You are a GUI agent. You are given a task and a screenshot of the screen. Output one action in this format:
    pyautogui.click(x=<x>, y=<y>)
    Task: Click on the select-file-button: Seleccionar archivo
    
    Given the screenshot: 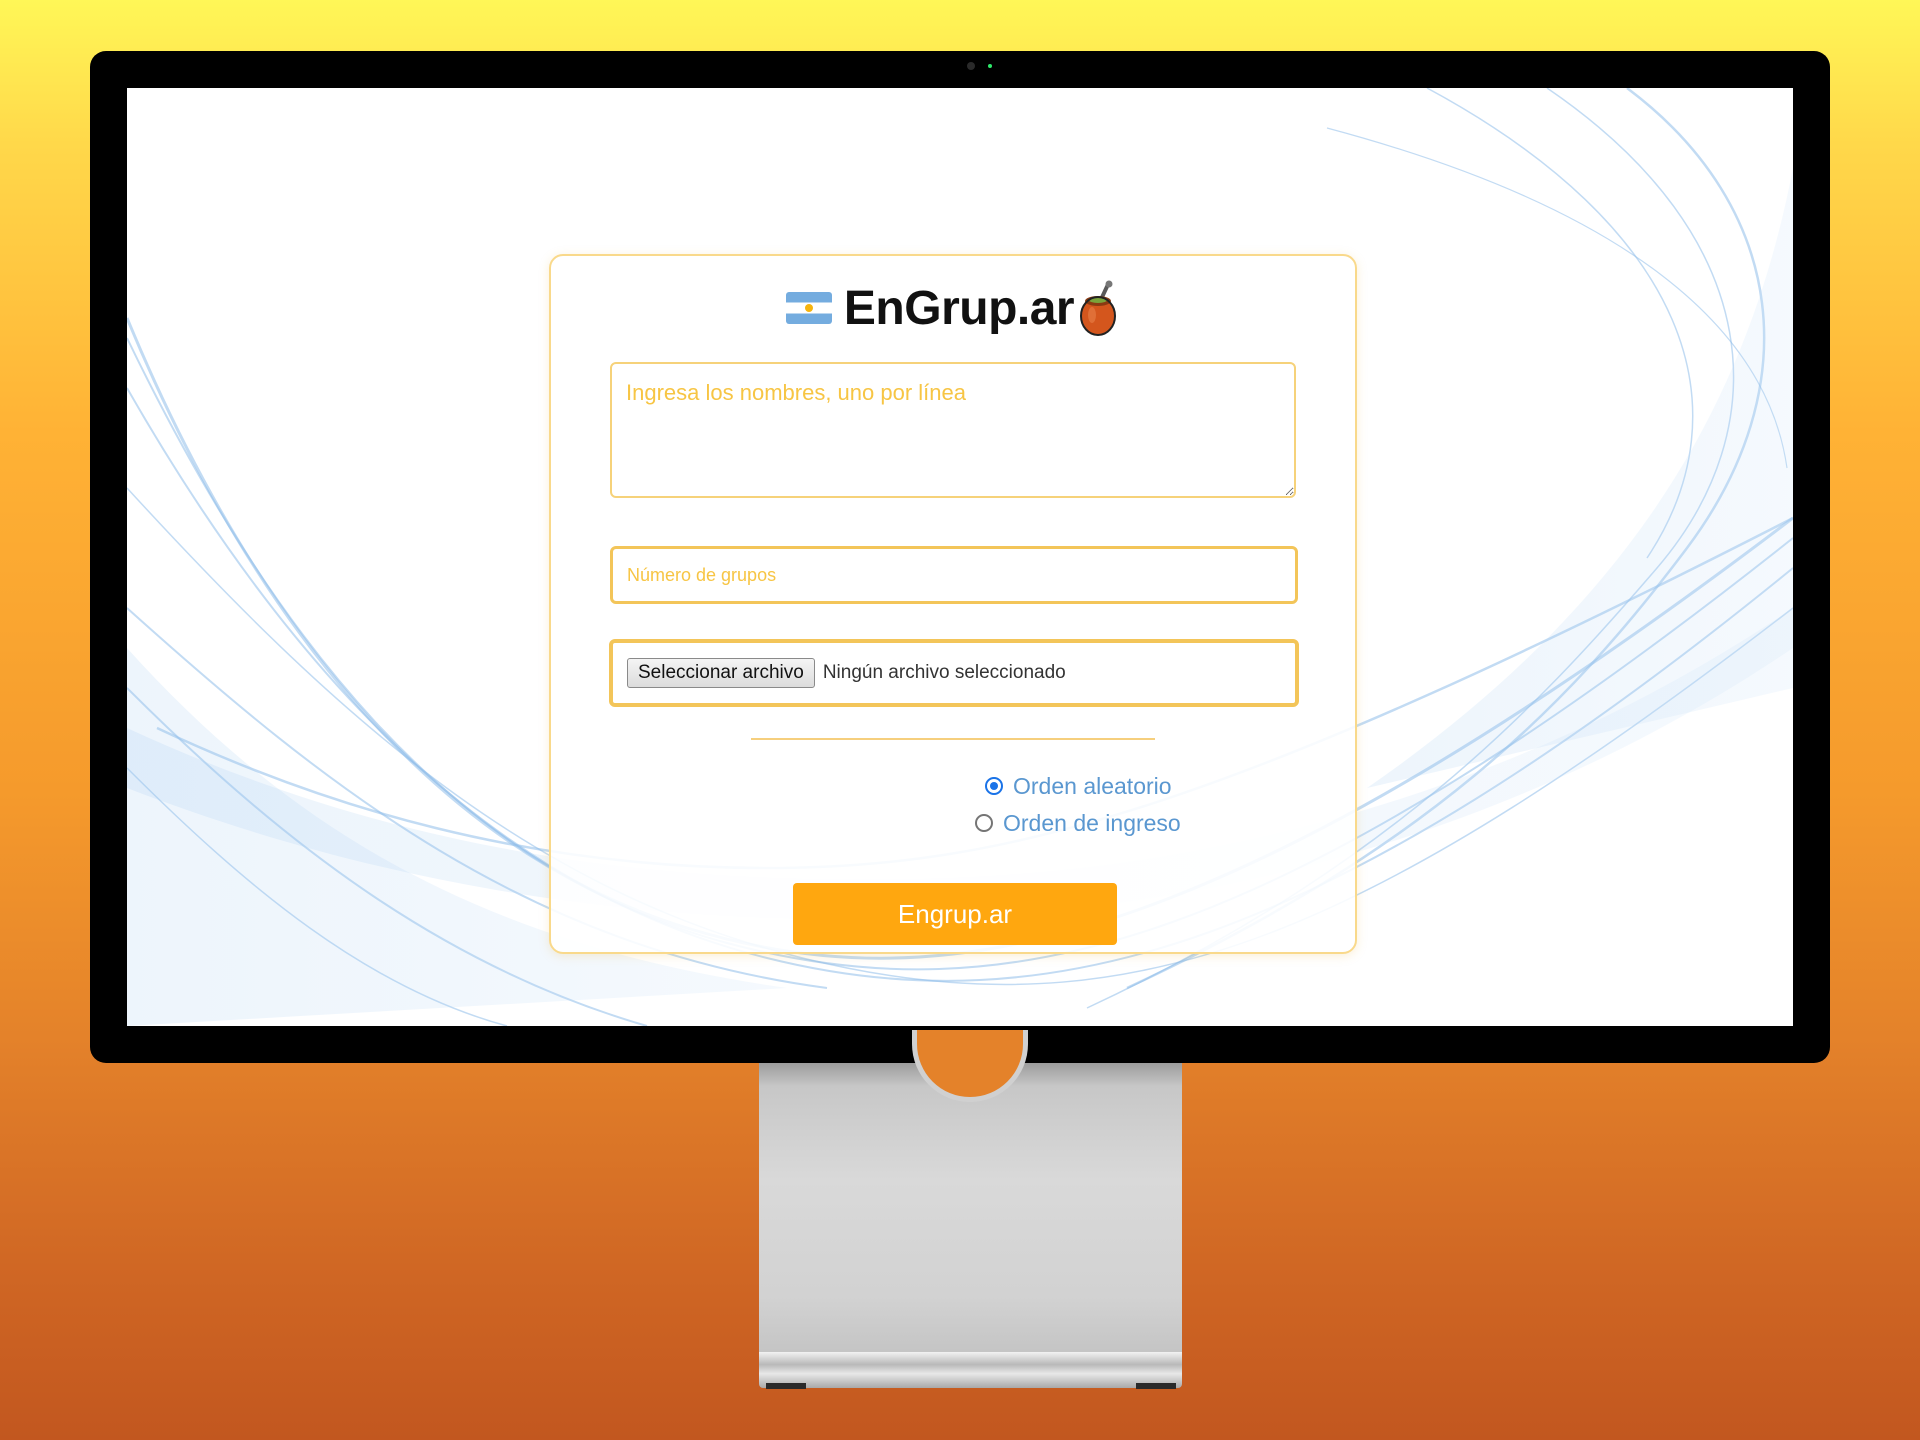 What is the action you would take?
    pyautogui.click(x=721, y=673)
    